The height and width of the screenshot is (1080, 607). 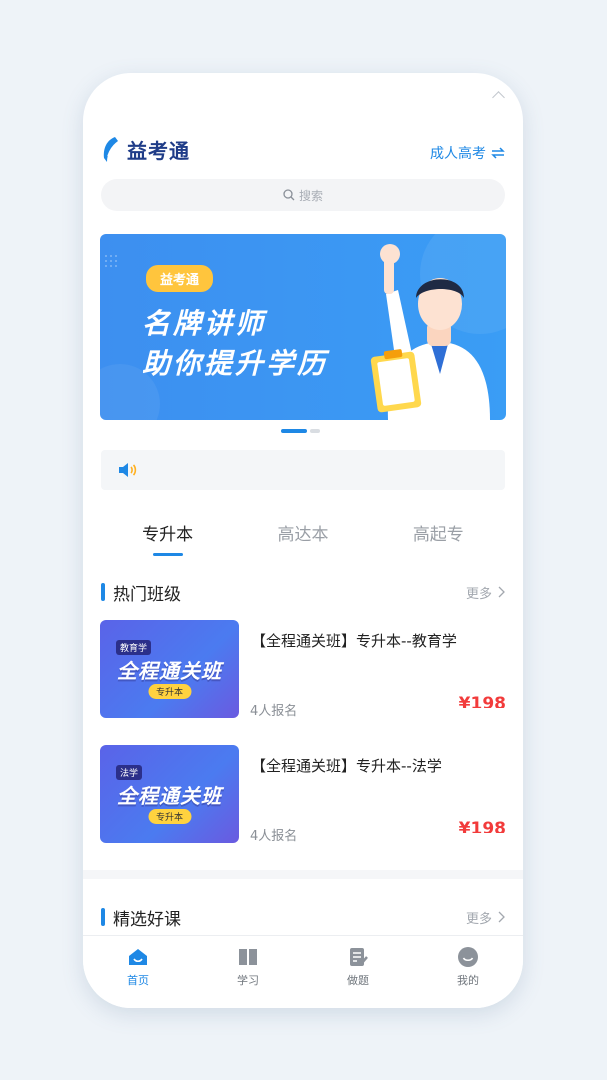 What do you see at coordinates (129, 772) in the screenshot?
I see `thumb-subject-tag: 法学` at bounding box center [129, 772].